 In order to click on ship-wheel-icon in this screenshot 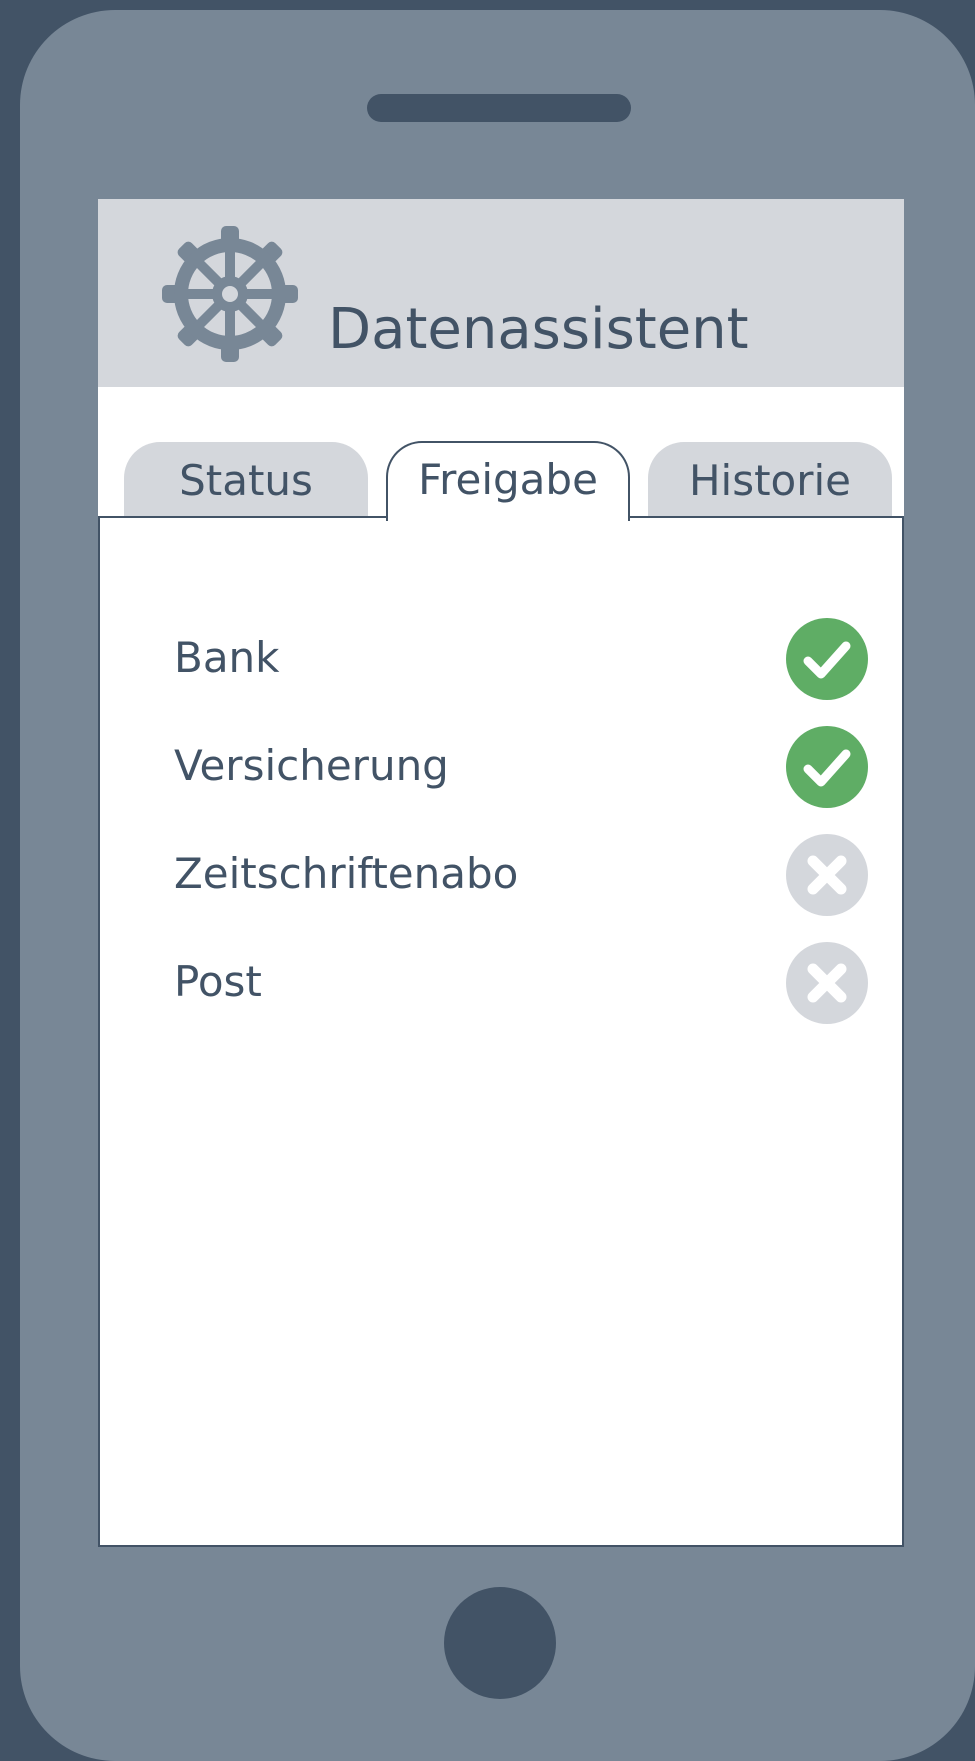, I will do `click(230, 294)`.